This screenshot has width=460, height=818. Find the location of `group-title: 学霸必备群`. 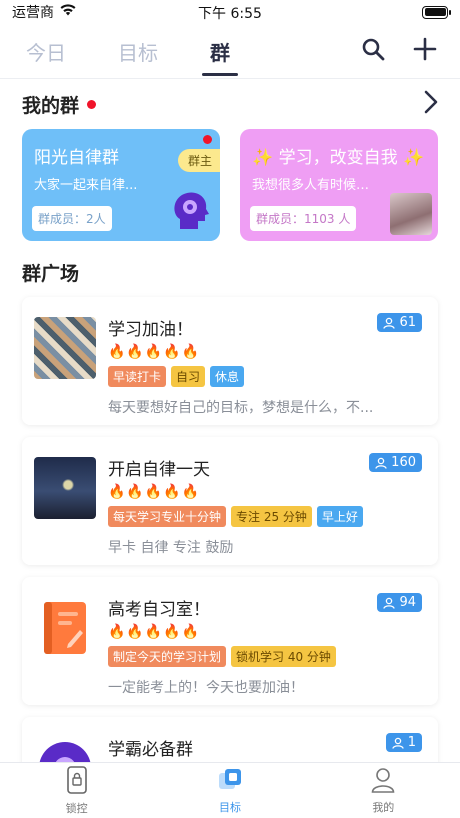

group-title: 学霸必备群 is located at coordinates (150, 750).